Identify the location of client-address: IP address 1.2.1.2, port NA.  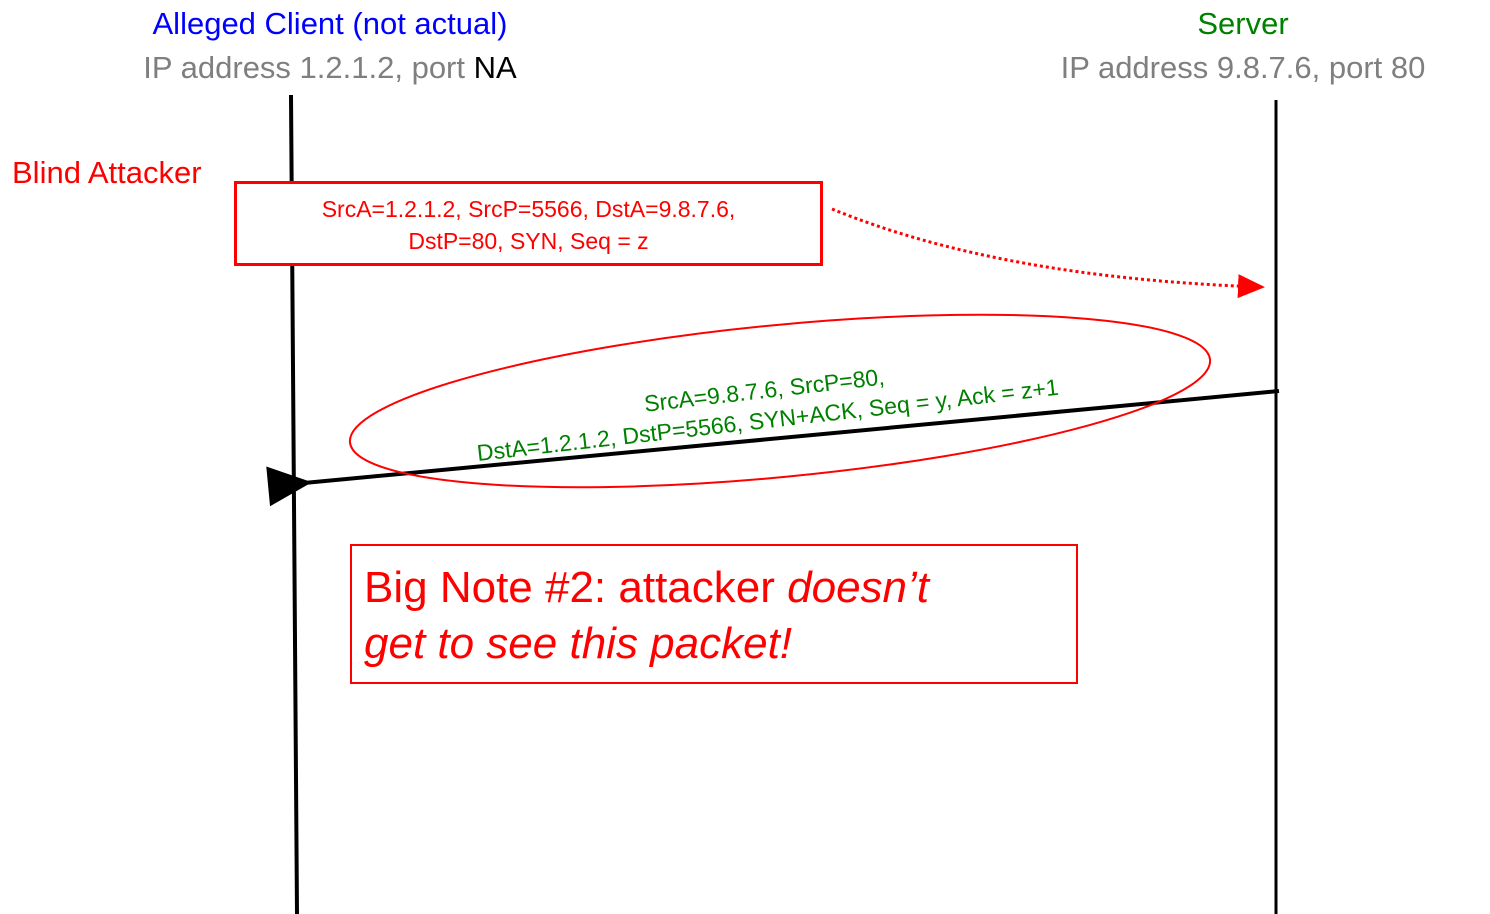
(329, 68).